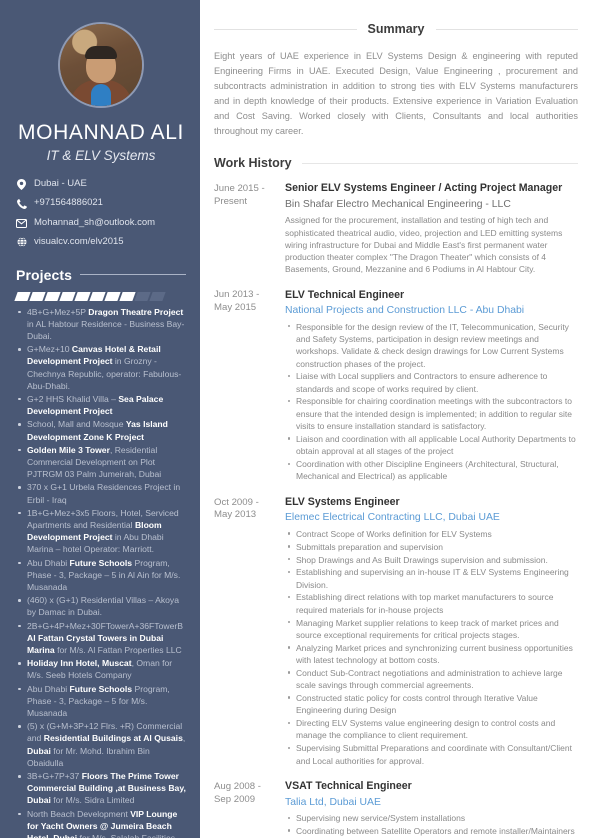 This screenshot has height=838, width=594. I want to click on contact-phone-value: +971564886021, so click(68, 203).